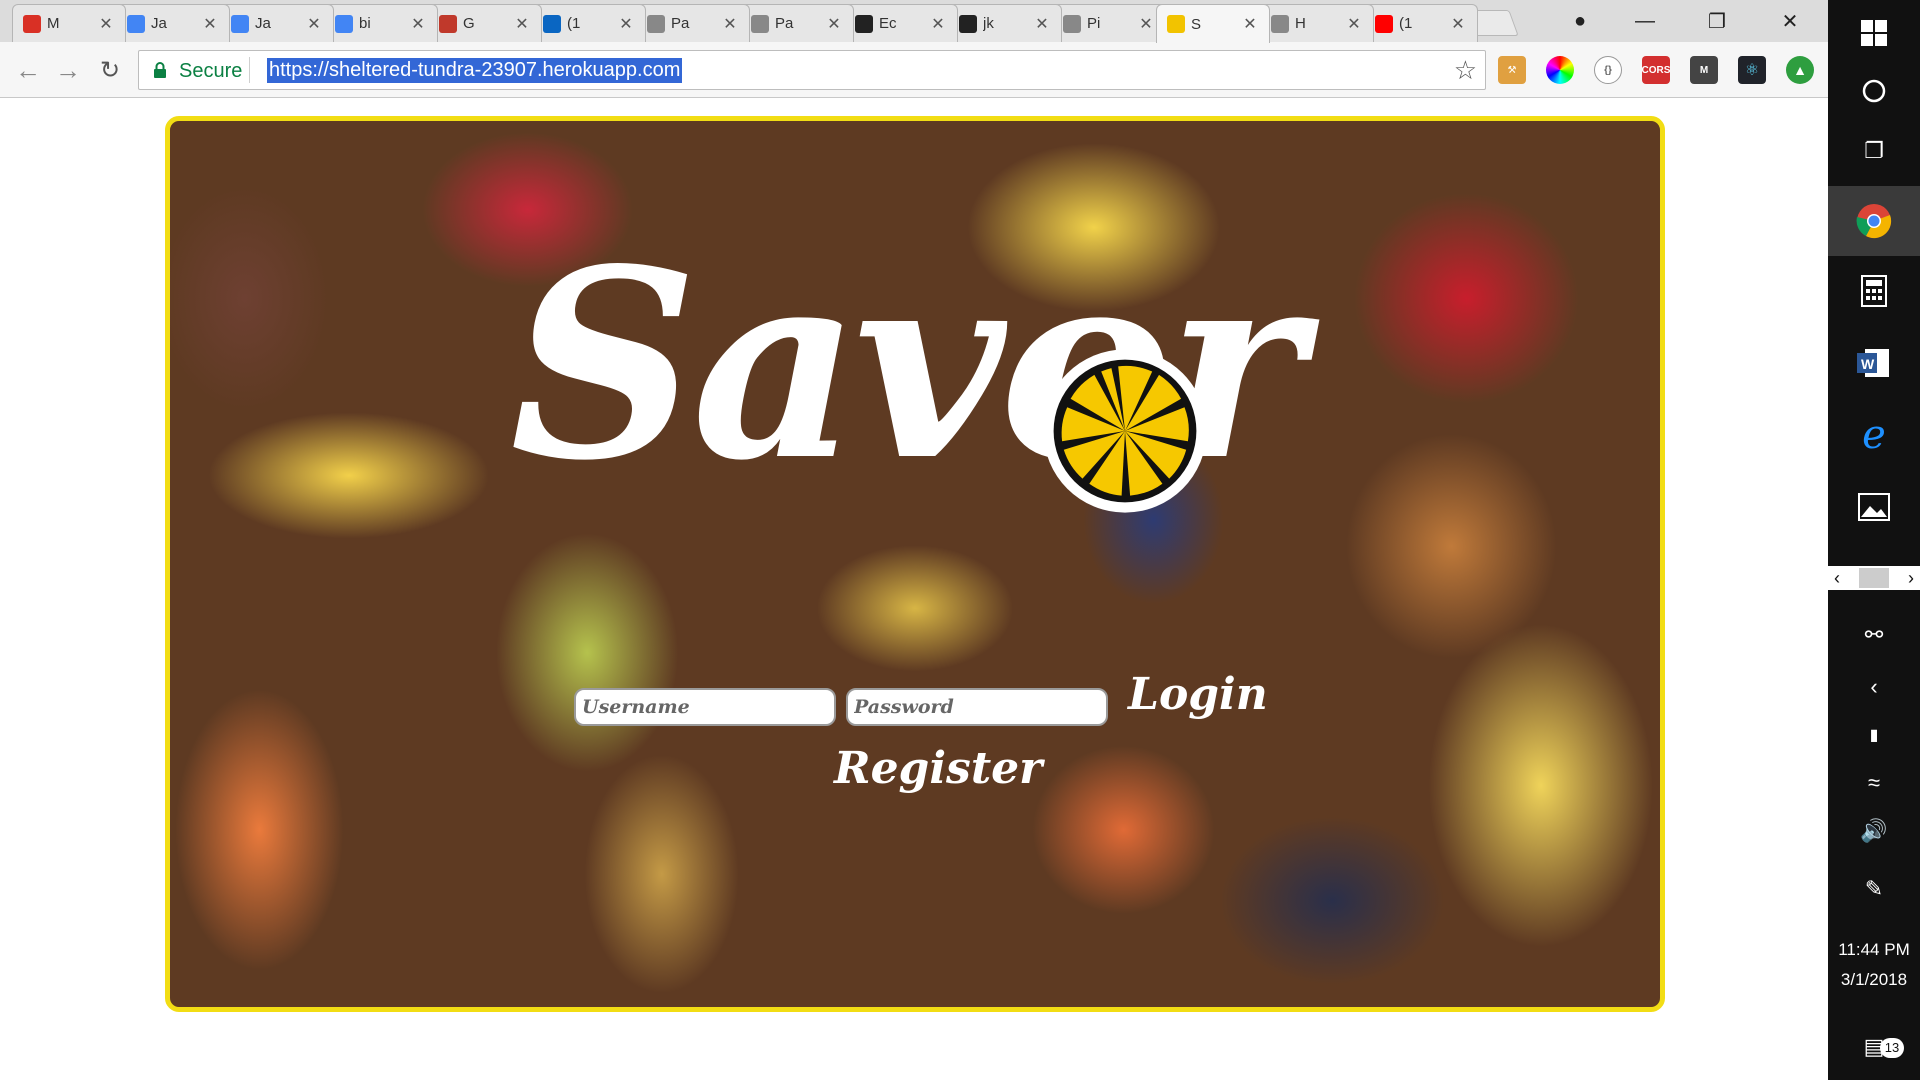 The height and width of the screenshot is (1080, 1920). What do you see at coordinates (1094, 23) in the screenshot?
I see `tab-title: Pi` at bounding box center [1094, 23].